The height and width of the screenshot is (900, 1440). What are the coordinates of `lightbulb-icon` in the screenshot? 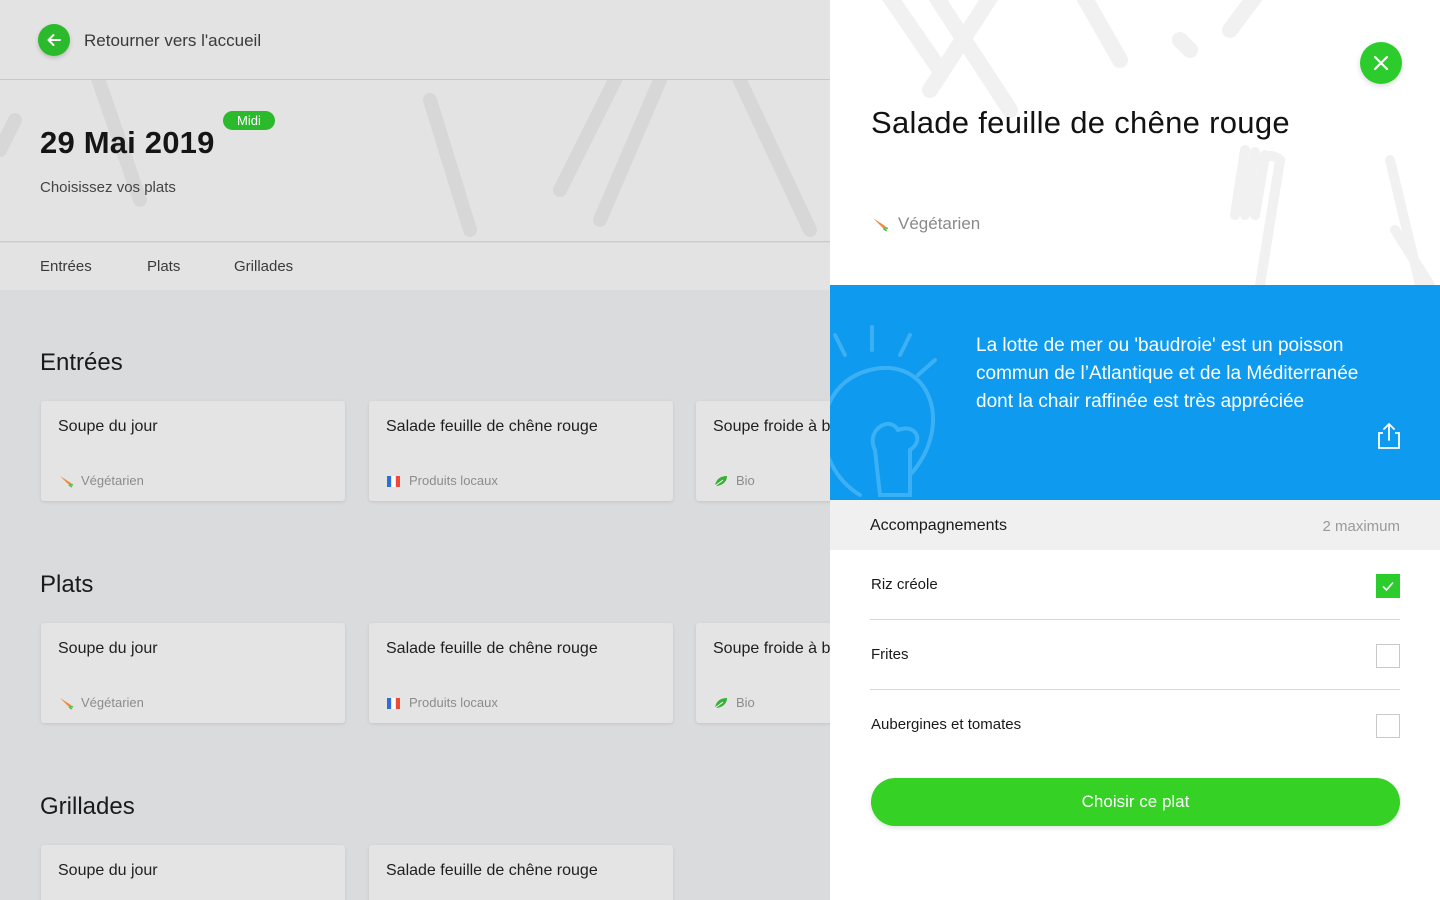 It's located at (883, 411).